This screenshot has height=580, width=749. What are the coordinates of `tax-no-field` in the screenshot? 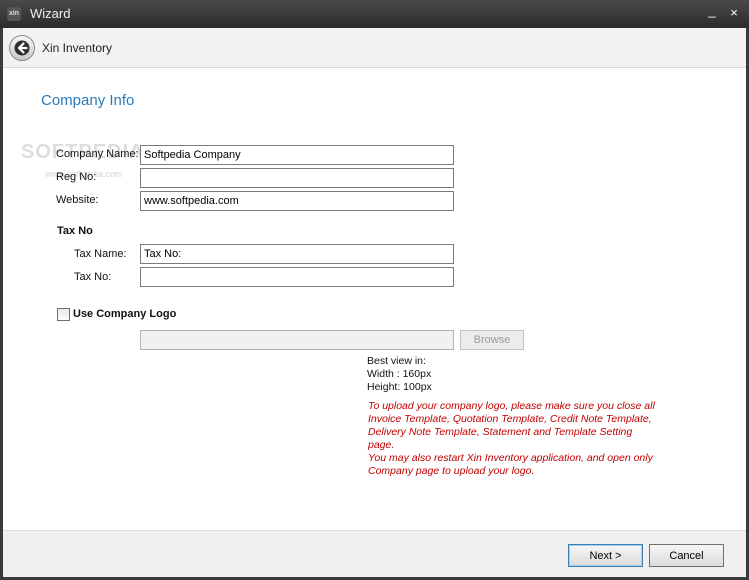 It's located at (297, 277).